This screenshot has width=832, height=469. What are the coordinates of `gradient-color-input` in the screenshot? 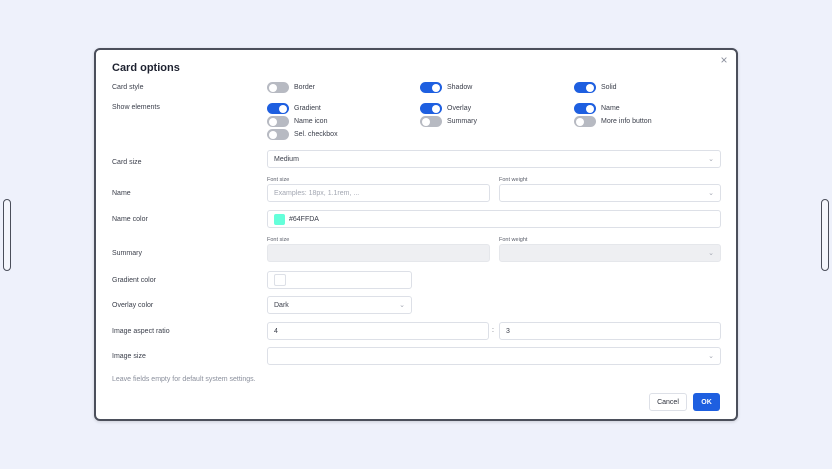 It's located at (339, 280).